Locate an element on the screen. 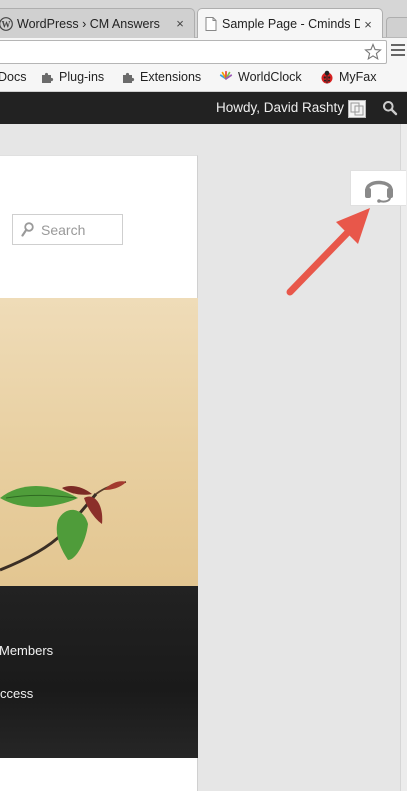 The image size is (407, 791). user-avatar is located at coordinates (357, 109).